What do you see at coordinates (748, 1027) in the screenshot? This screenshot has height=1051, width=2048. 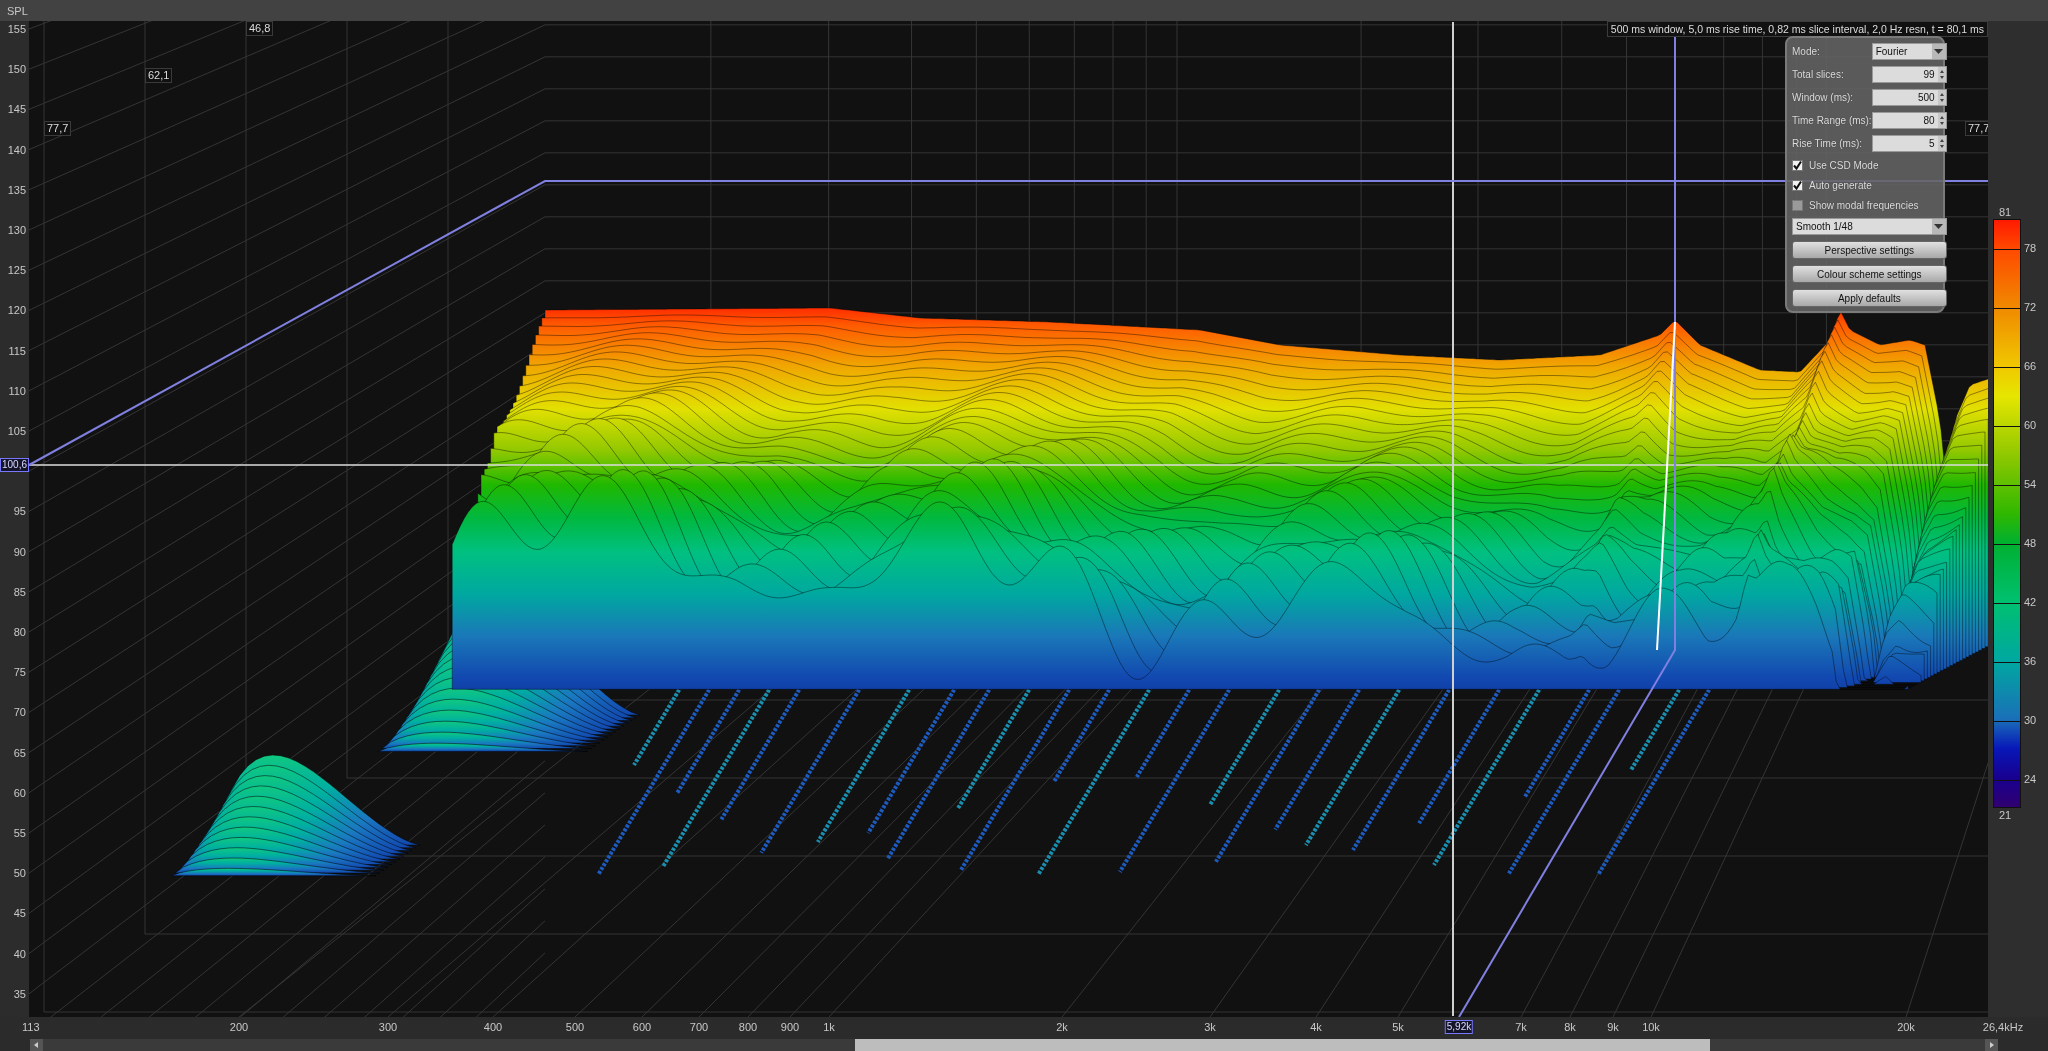 I see `axis-tick-label: 800` at bounding box center [748, 1027].